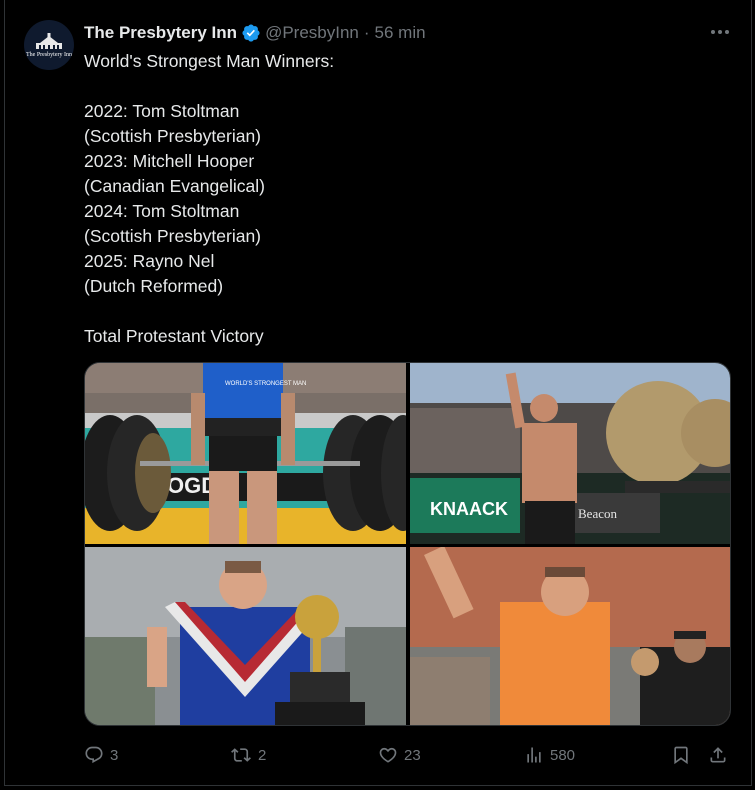  Describe the element at coordinates (597, 513) in the screenshot. I see `beacon-text: Beacon` at that location.